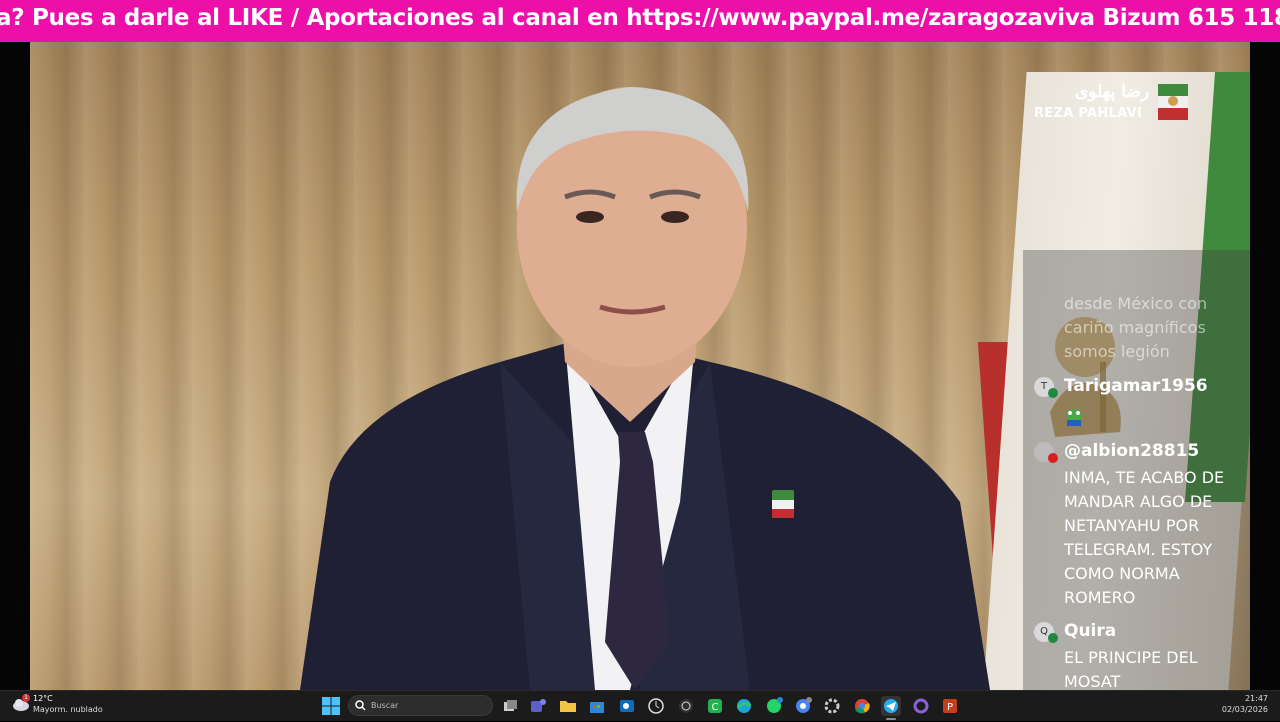  What do you see at coordinates (832, 706) in the screenshot?
I see `settings-icon` at bounding box center [832, 706].